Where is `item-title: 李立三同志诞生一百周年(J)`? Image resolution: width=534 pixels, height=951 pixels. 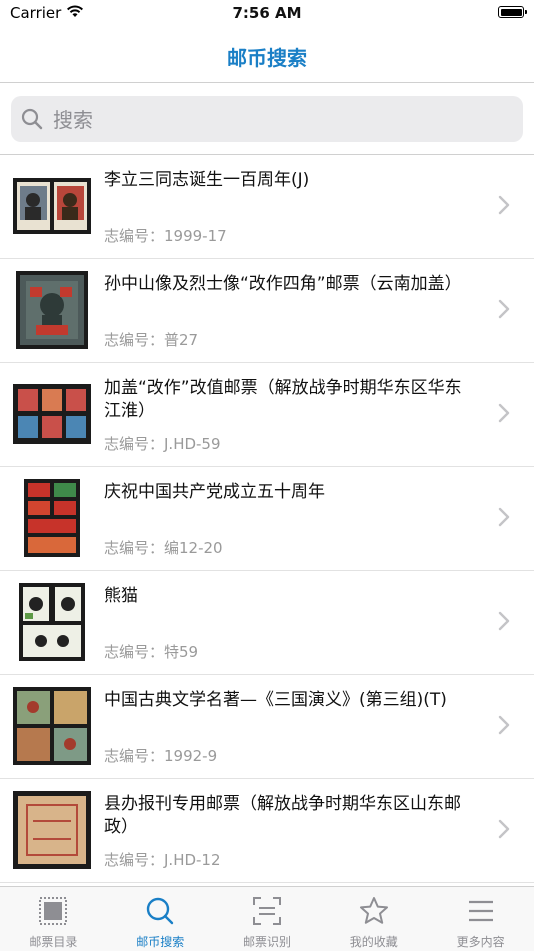 item-title: 李立三同志诞生一百周年(J) is located at coordinates (207, 180).